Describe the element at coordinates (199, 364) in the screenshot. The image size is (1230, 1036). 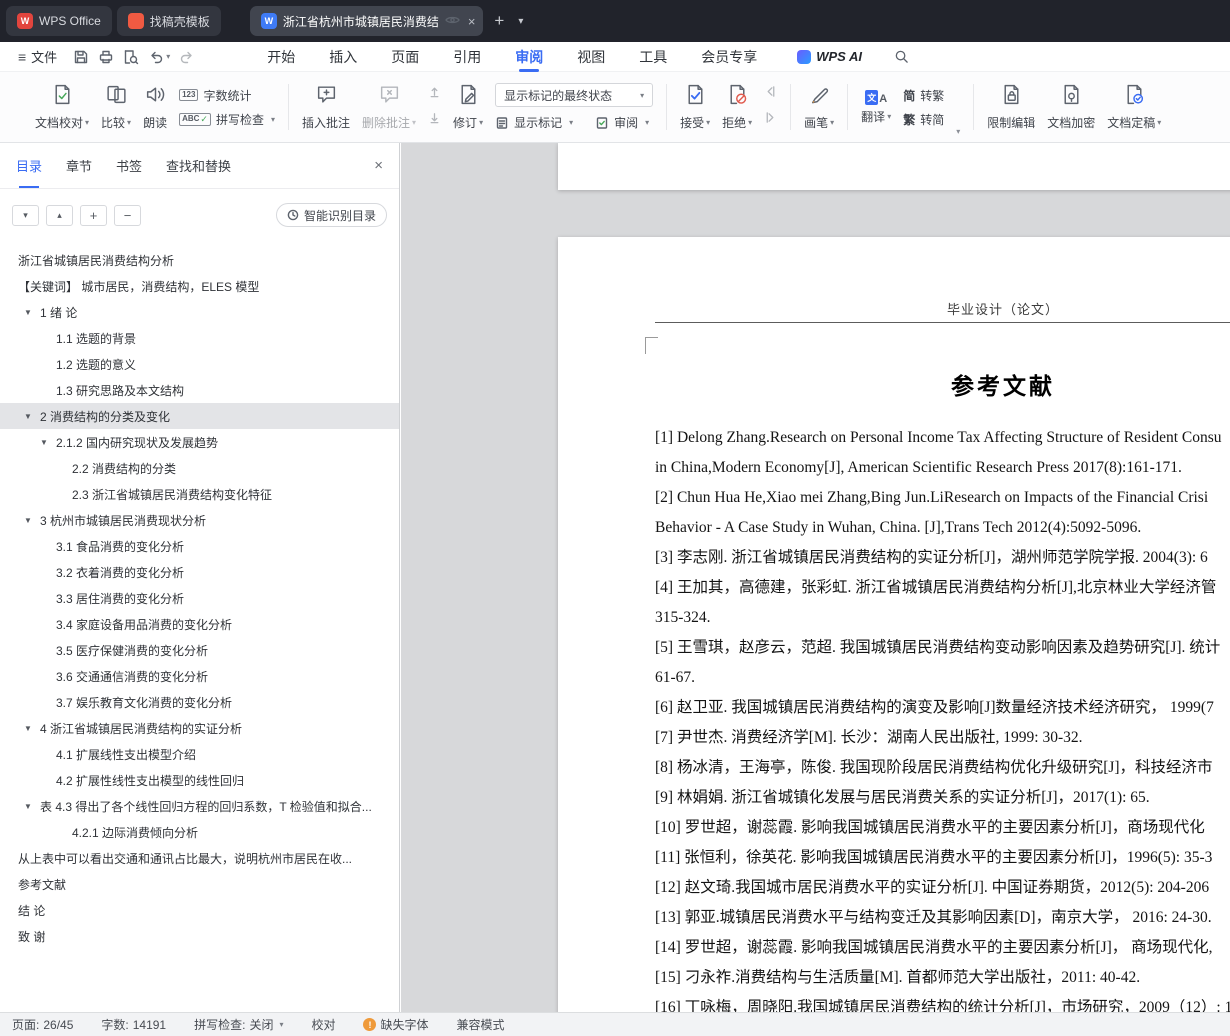
I see `toc-item: 1.2 选题的意义` at that location.